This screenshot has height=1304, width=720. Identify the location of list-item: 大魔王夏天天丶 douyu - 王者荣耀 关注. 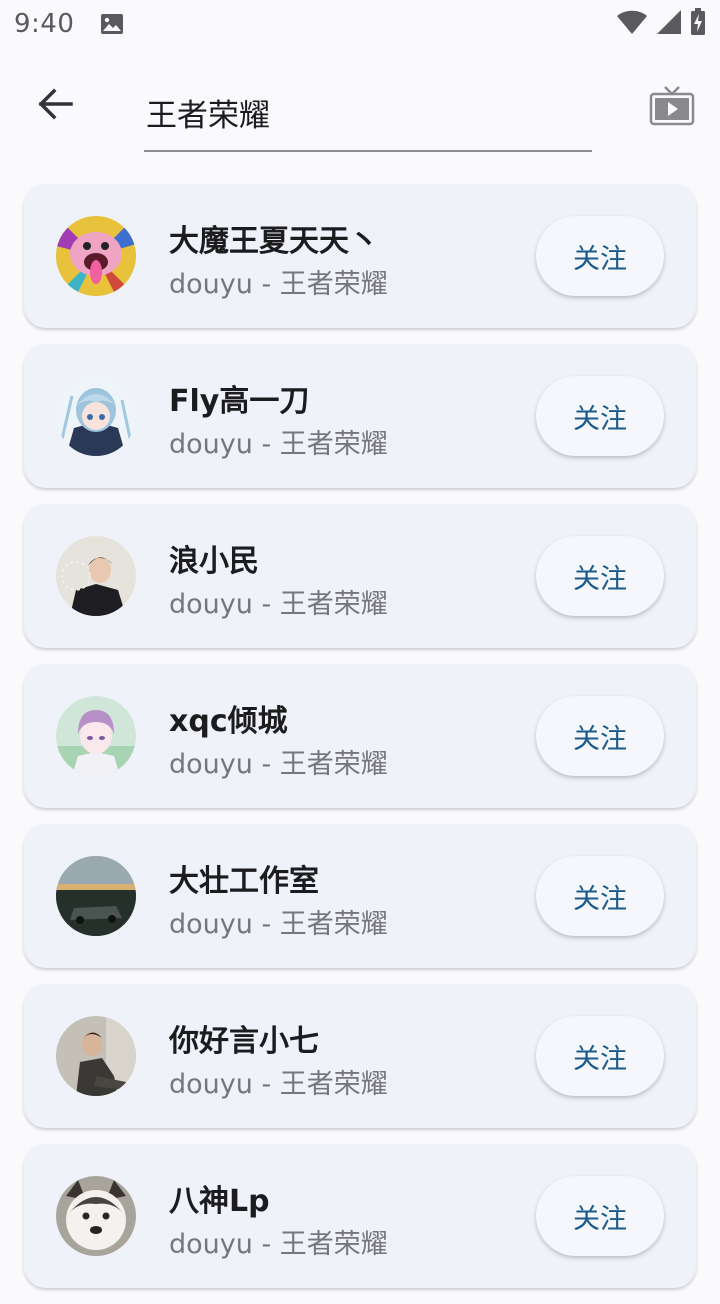
(360, 256).